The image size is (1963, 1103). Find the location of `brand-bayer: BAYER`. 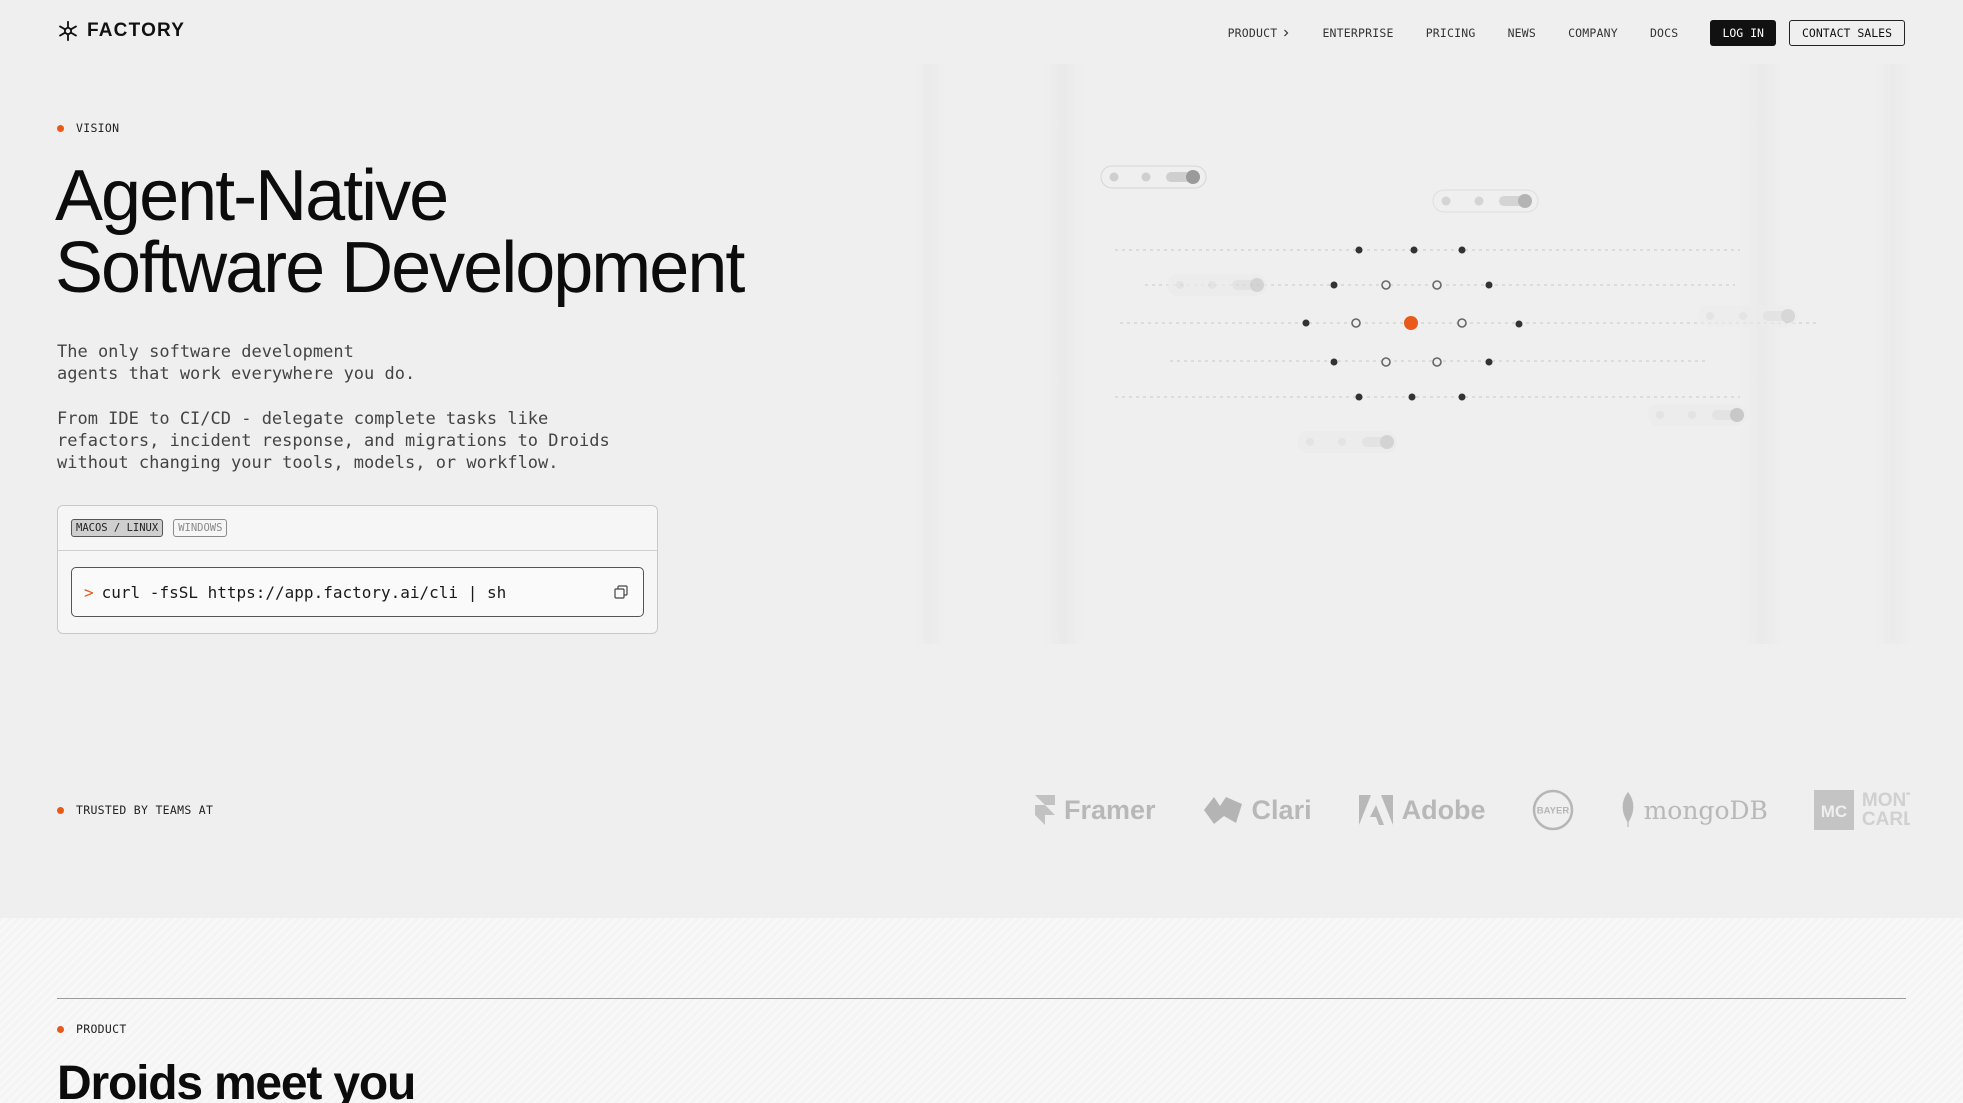

brand-bayer: BAYER is located at coordinates (1553, 810).